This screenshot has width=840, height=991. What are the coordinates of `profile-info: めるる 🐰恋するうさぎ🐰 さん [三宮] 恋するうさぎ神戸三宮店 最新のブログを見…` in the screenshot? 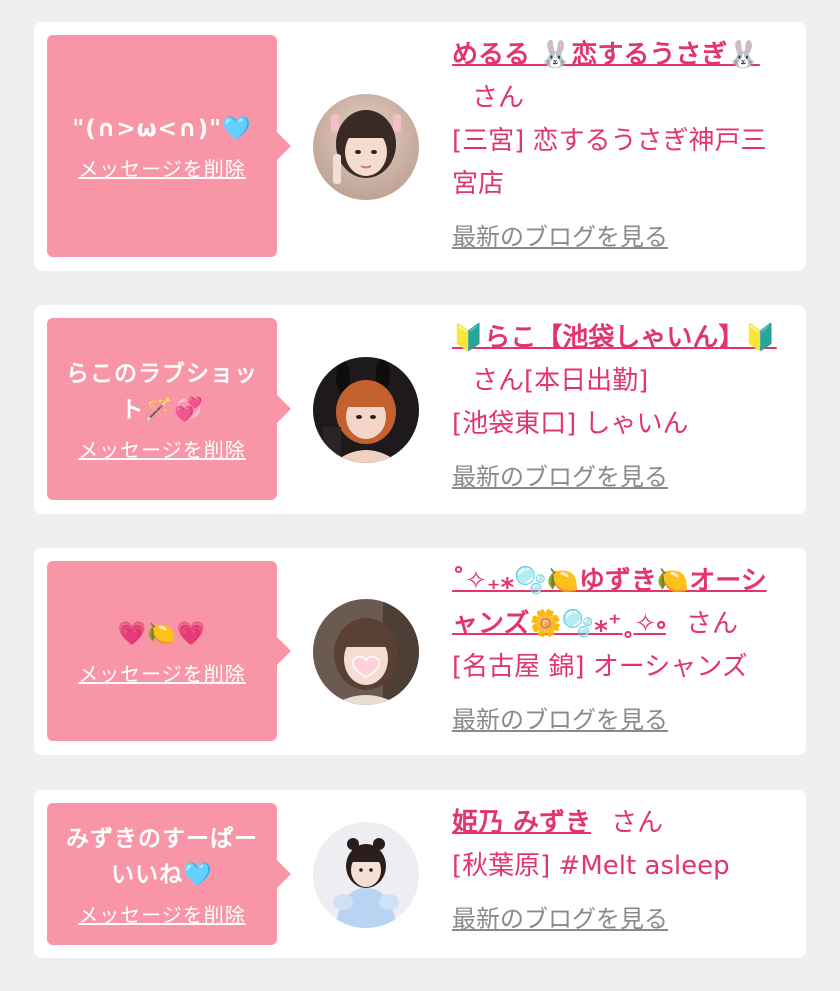 It's located at (619, 146).